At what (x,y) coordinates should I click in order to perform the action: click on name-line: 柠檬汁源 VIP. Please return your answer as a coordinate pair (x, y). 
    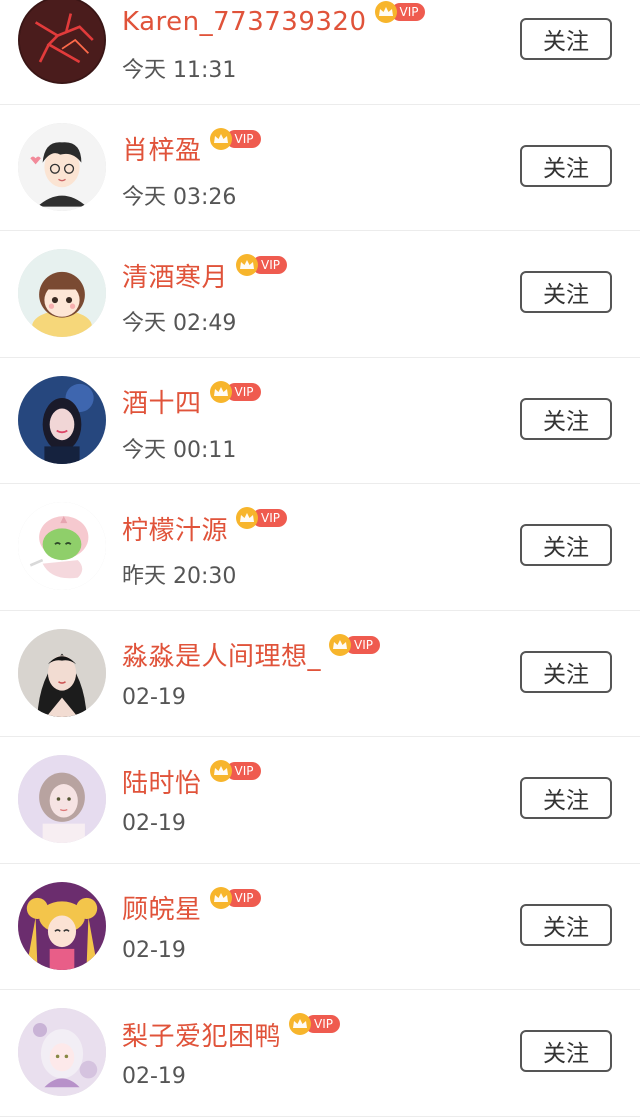
    Looking at the image, I should click on (204, 528).